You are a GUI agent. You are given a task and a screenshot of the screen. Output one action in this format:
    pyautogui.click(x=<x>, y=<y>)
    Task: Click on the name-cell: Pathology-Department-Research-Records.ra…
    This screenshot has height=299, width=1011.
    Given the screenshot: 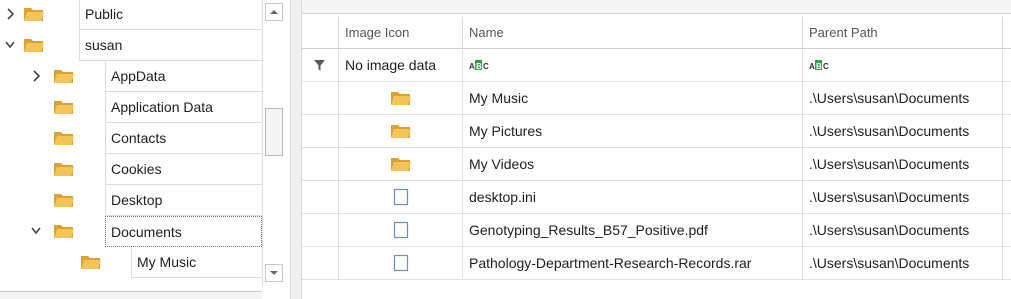 What is the action you would take?
    pyautogui.click(x=632, y=263)
    